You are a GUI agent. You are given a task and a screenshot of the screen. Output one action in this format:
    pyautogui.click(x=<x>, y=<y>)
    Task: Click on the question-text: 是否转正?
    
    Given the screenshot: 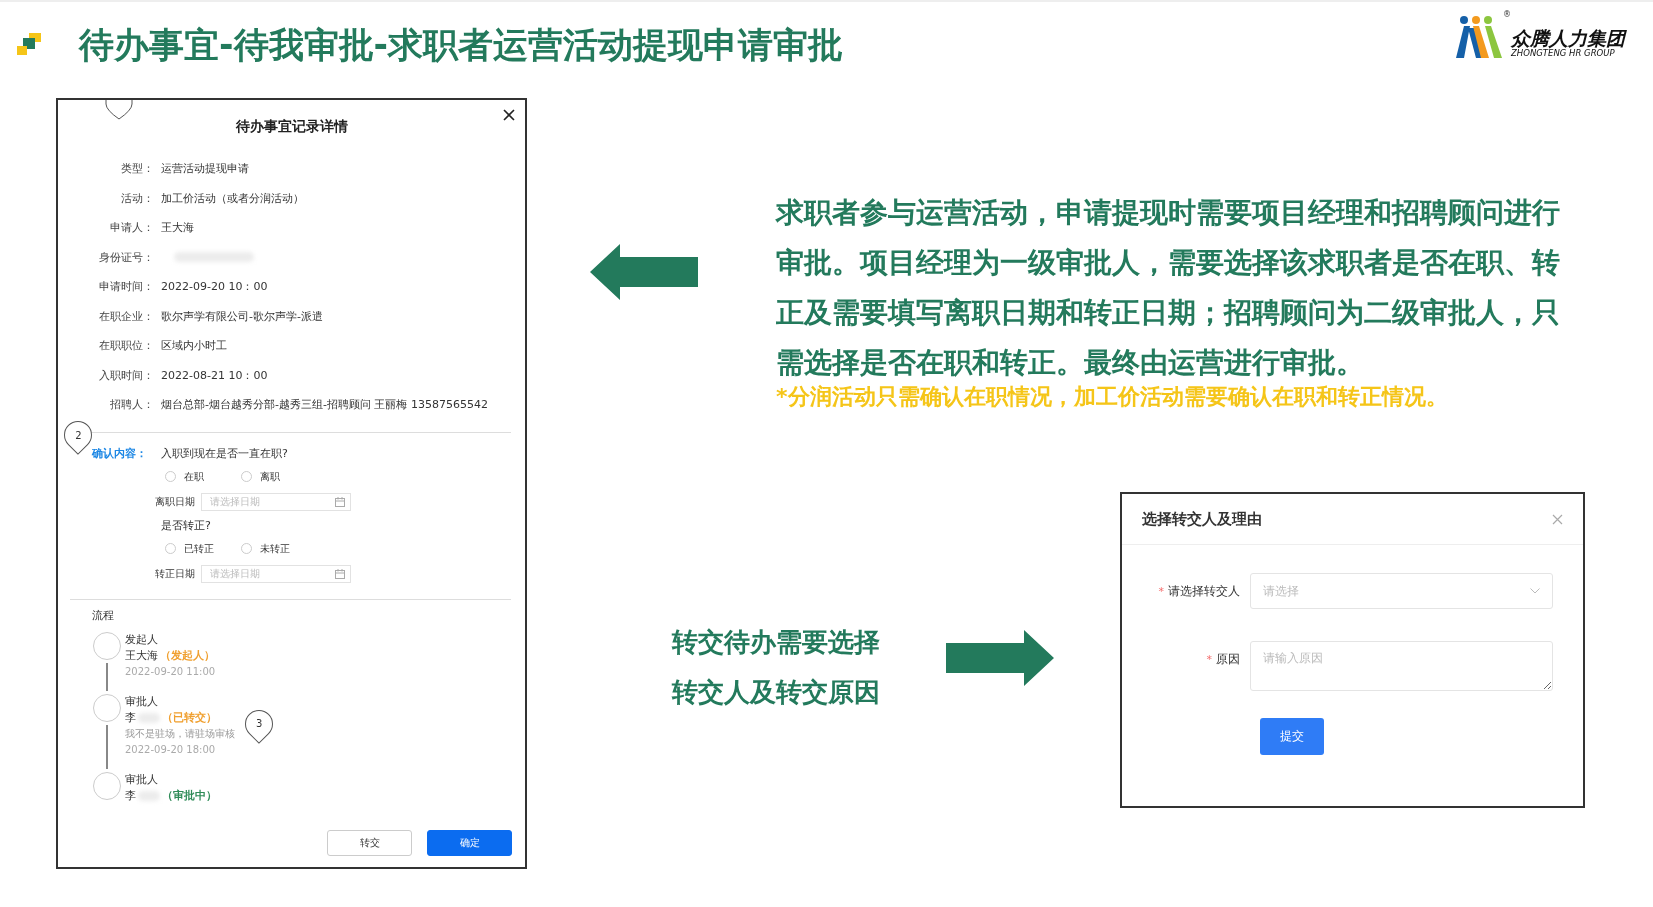 What is the action you would take?
    pyautogui.click(x=186, y=525)
    